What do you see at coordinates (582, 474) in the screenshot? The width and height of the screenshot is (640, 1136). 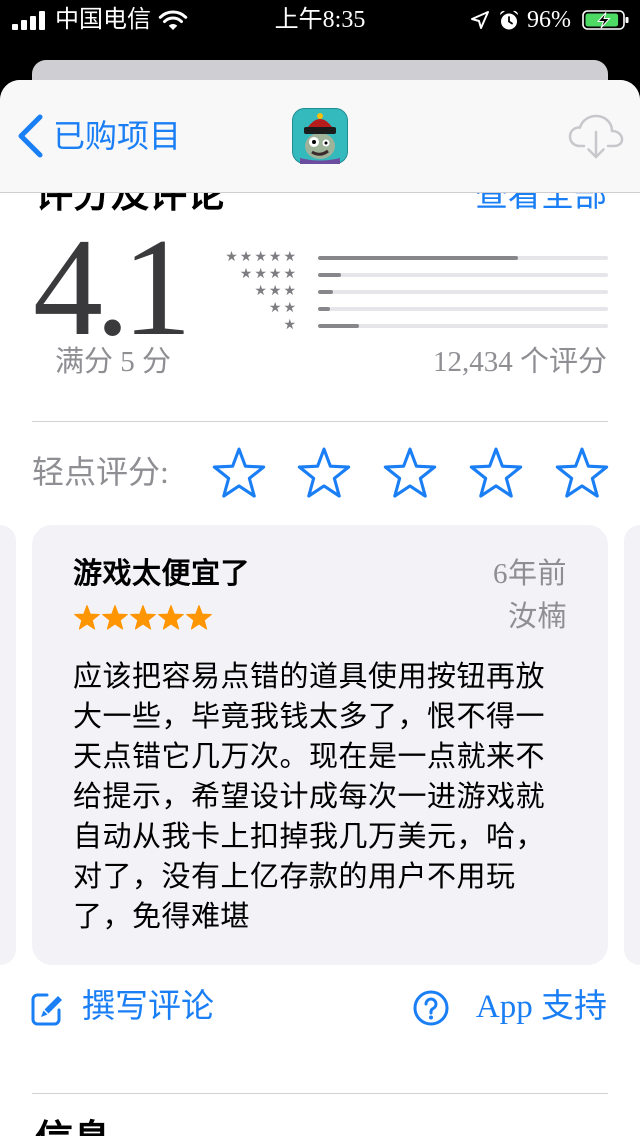 I see `tap-rate-star-5-icon` at bounding box center [582, 474].